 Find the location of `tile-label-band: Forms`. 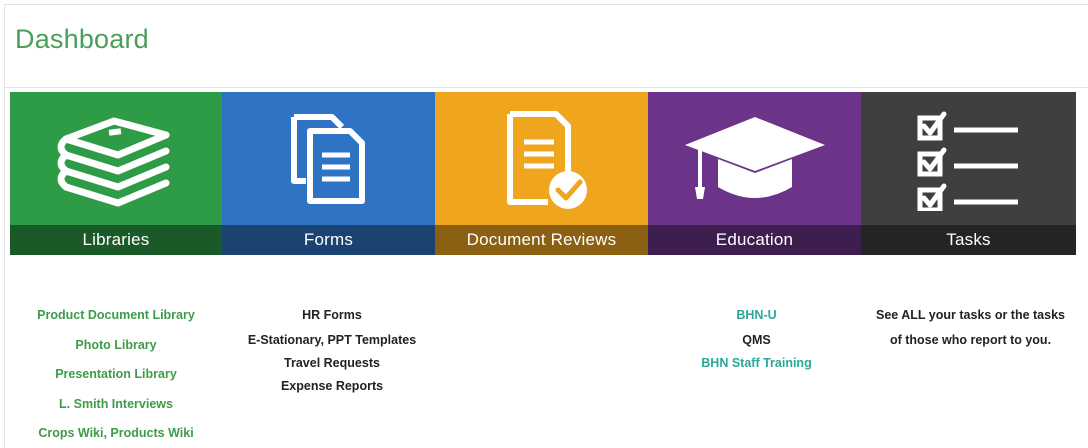

tile-label-band: Forms is located at coordinates (328, 240).